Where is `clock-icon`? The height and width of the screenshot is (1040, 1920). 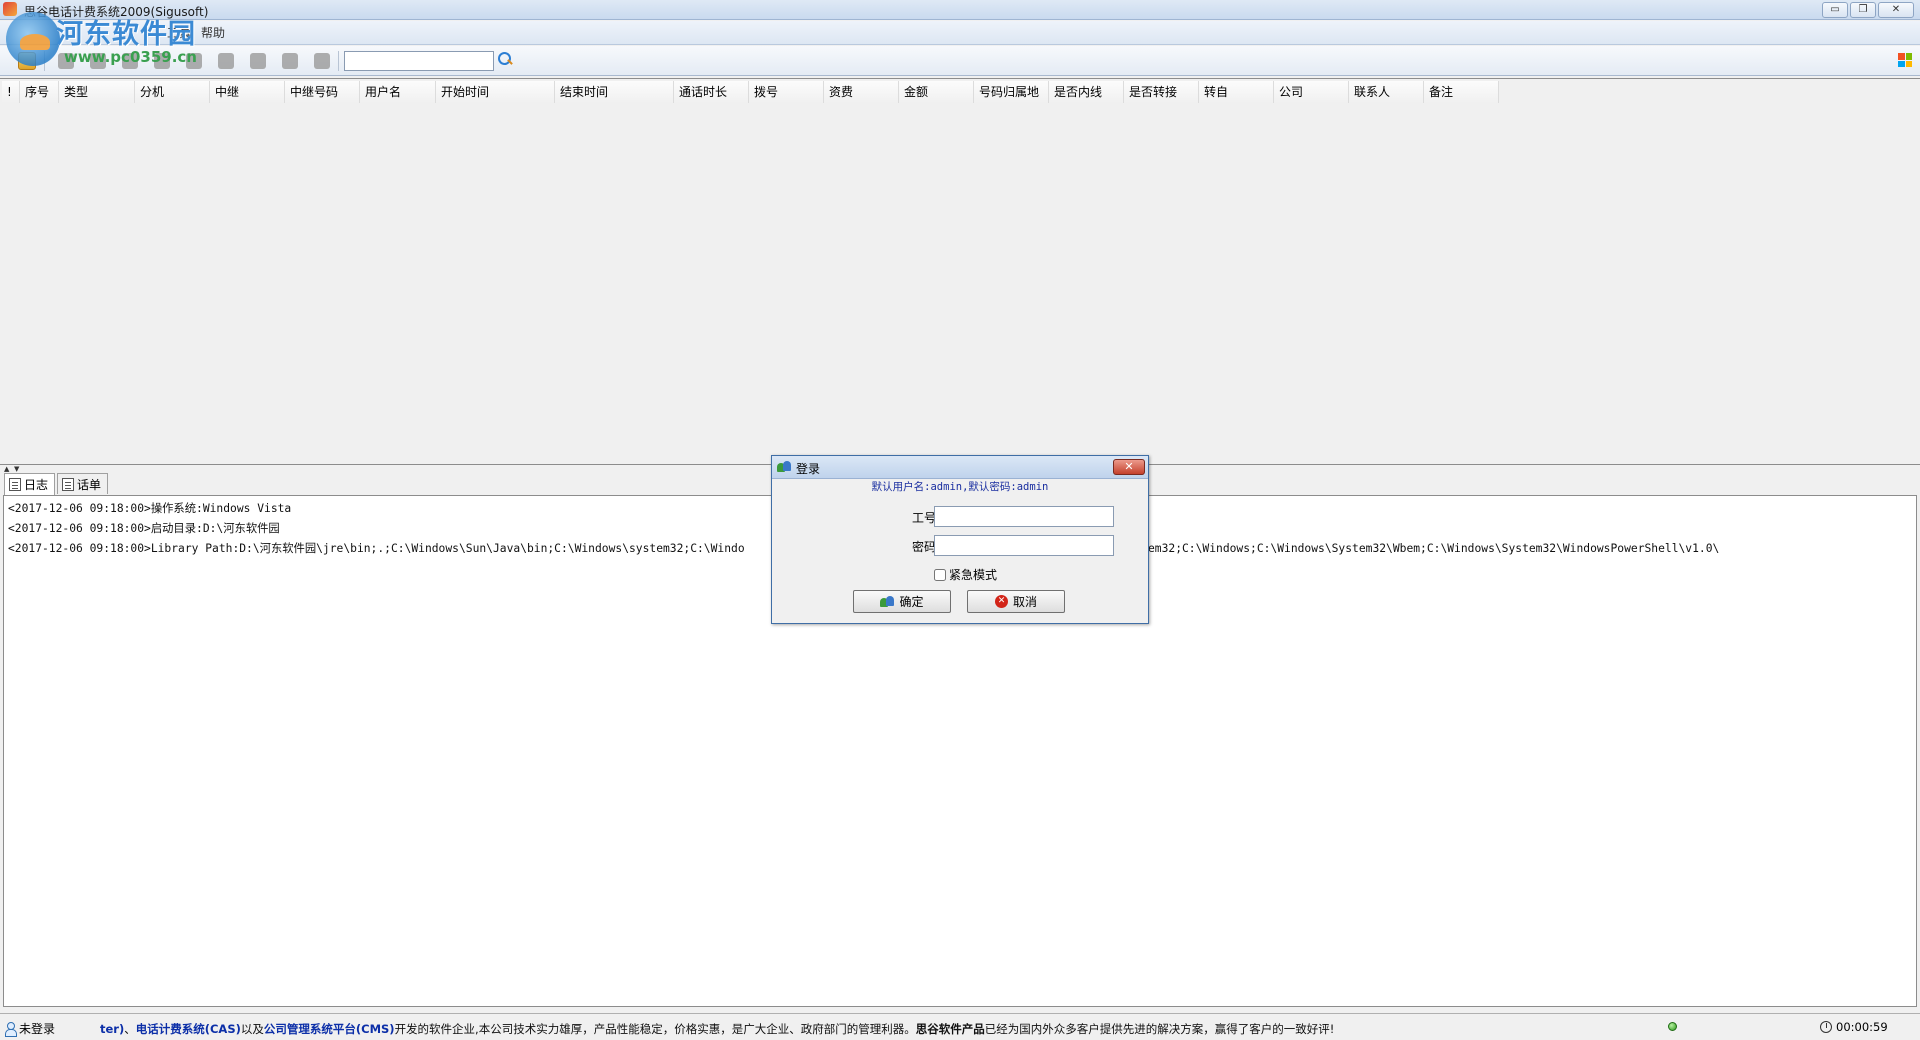 clock-icon is located at coordinates (1826, 1027).